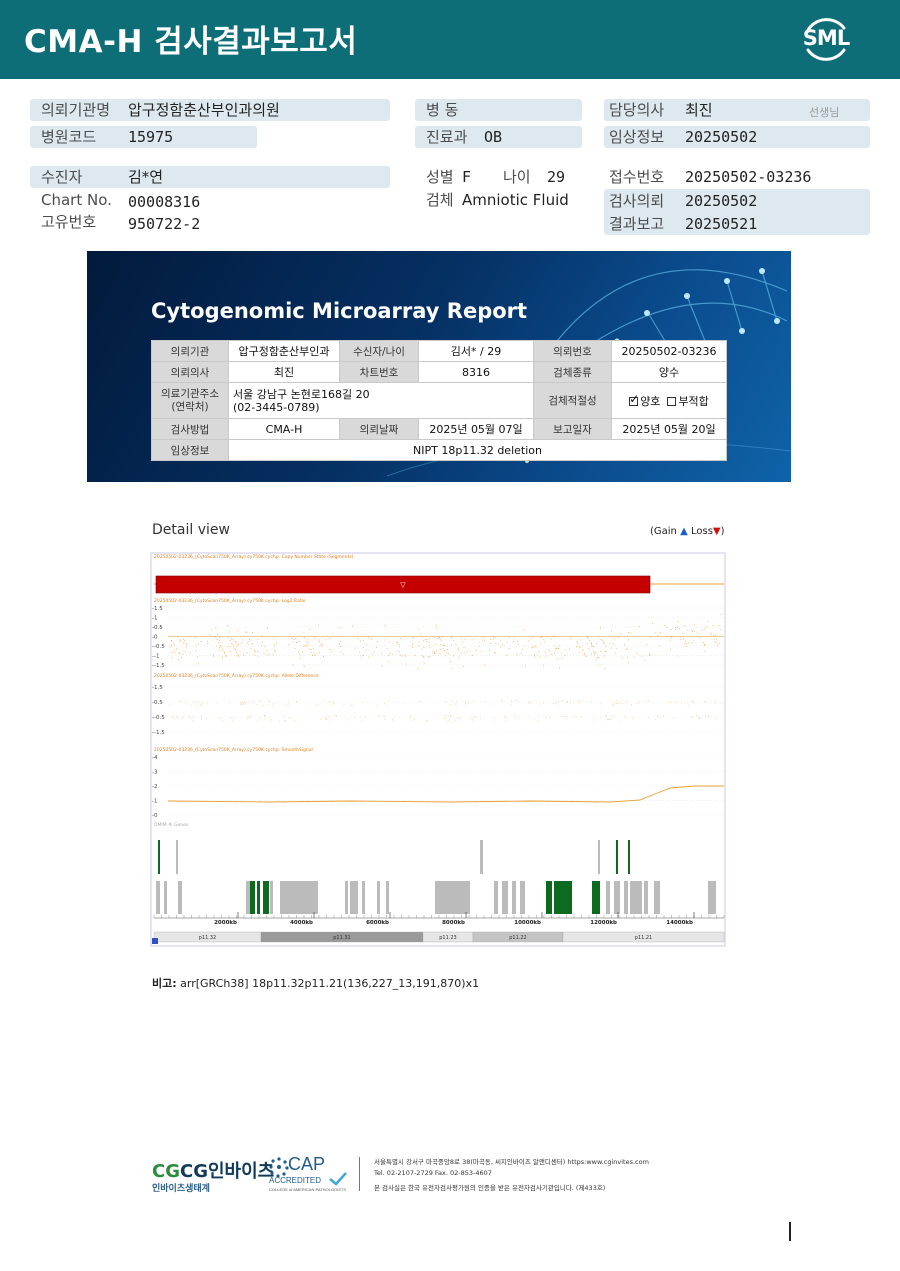 The image size is (900, 1271). I want to click on genome-axis-label: 14000kb, so click(679, 923).